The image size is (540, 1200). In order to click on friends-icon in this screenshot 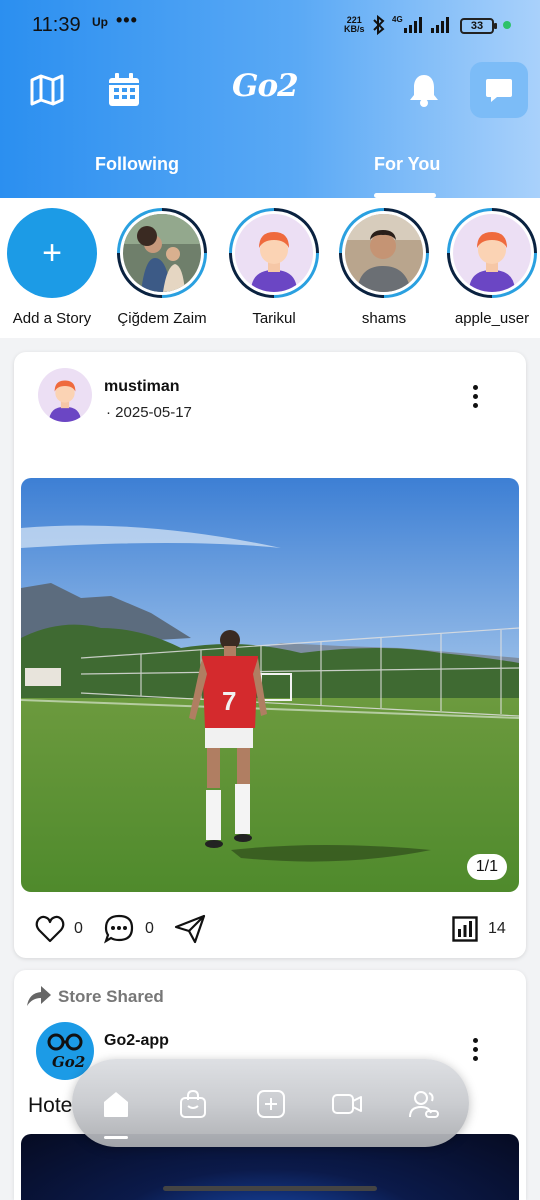, I will do `click(424, 1104)`.